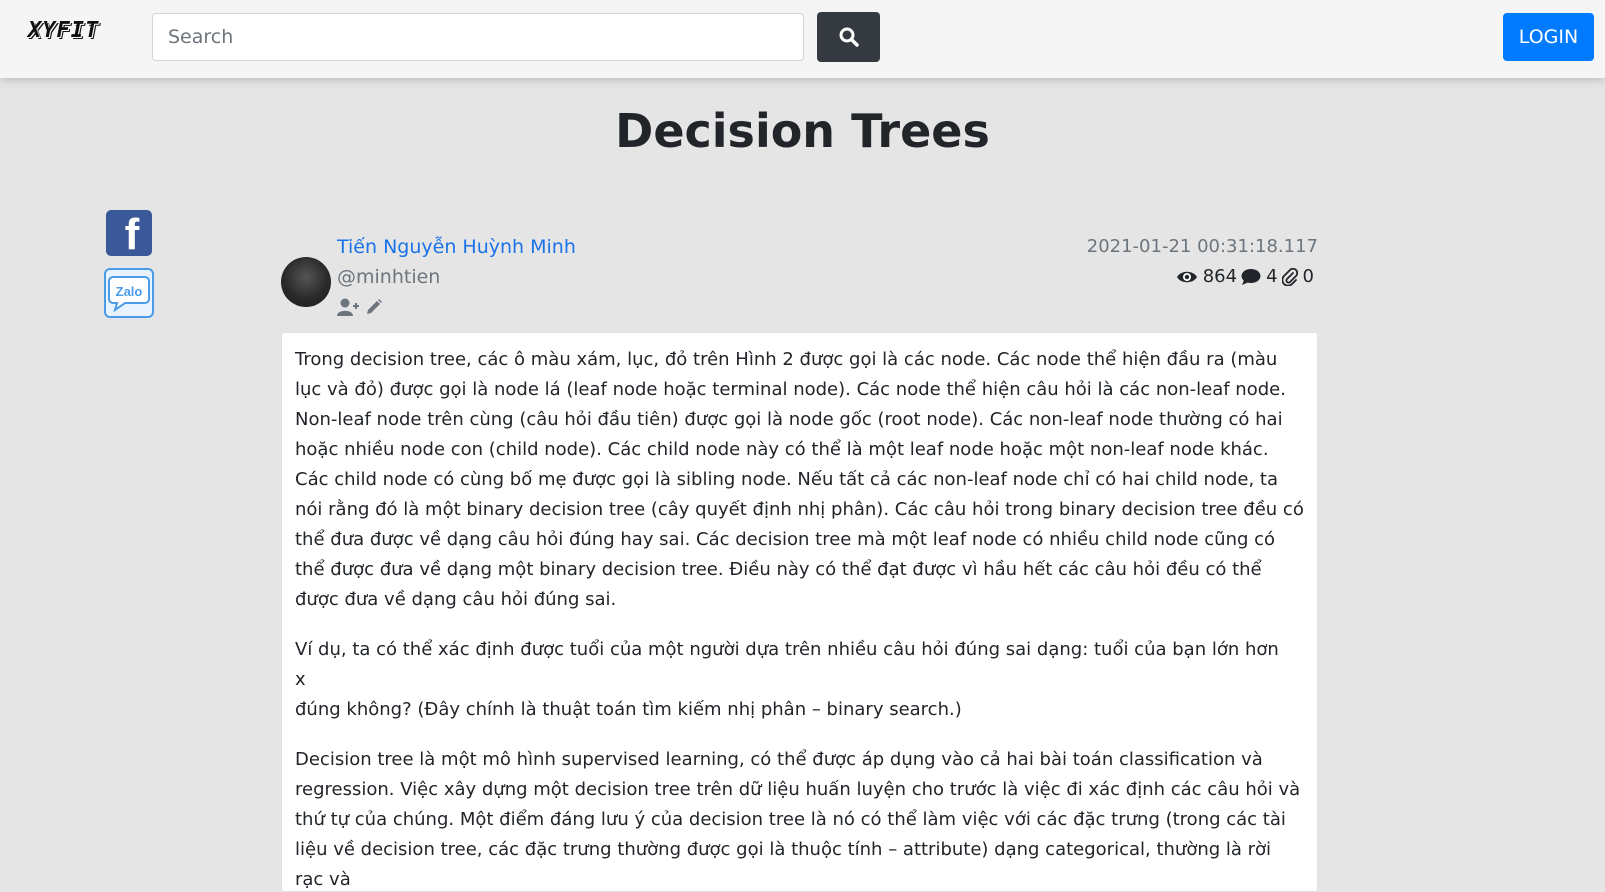 This screenshot has height=892, width=1605. I want to click on navbar: XYFIT LOGIN, so click(802, 39).